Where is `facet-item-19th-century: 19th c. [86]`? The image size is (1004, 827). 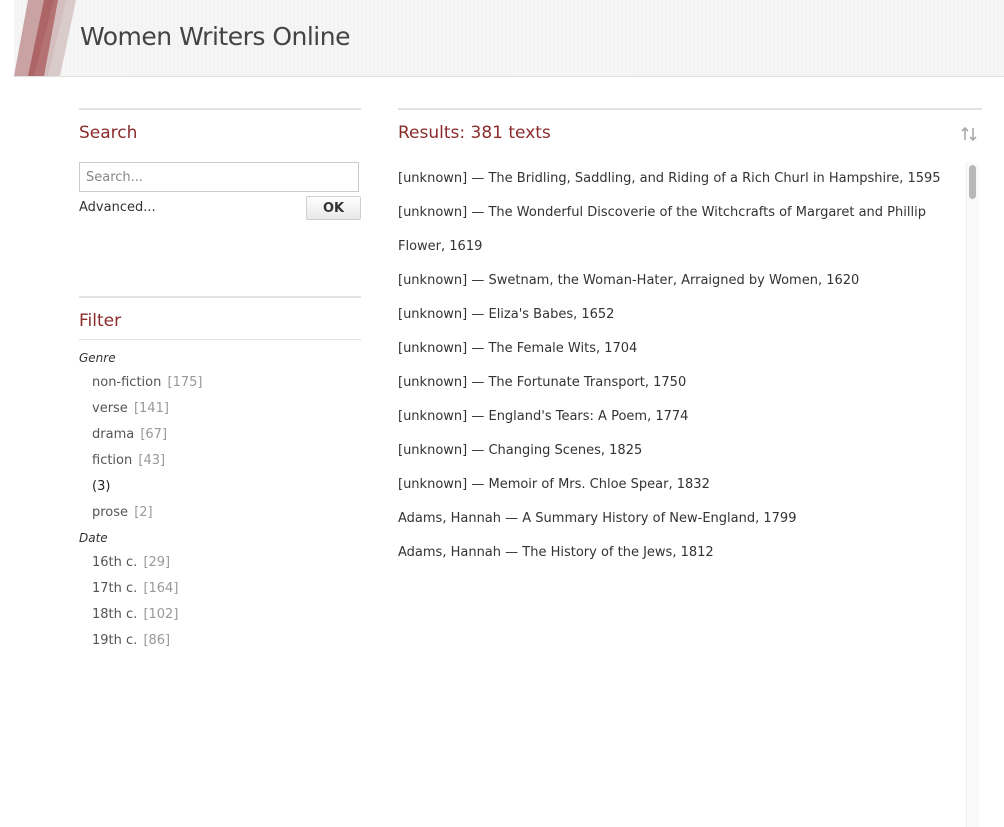 facet-item-19th-century: 19th c. [86] is located at coordinates (220, 641).